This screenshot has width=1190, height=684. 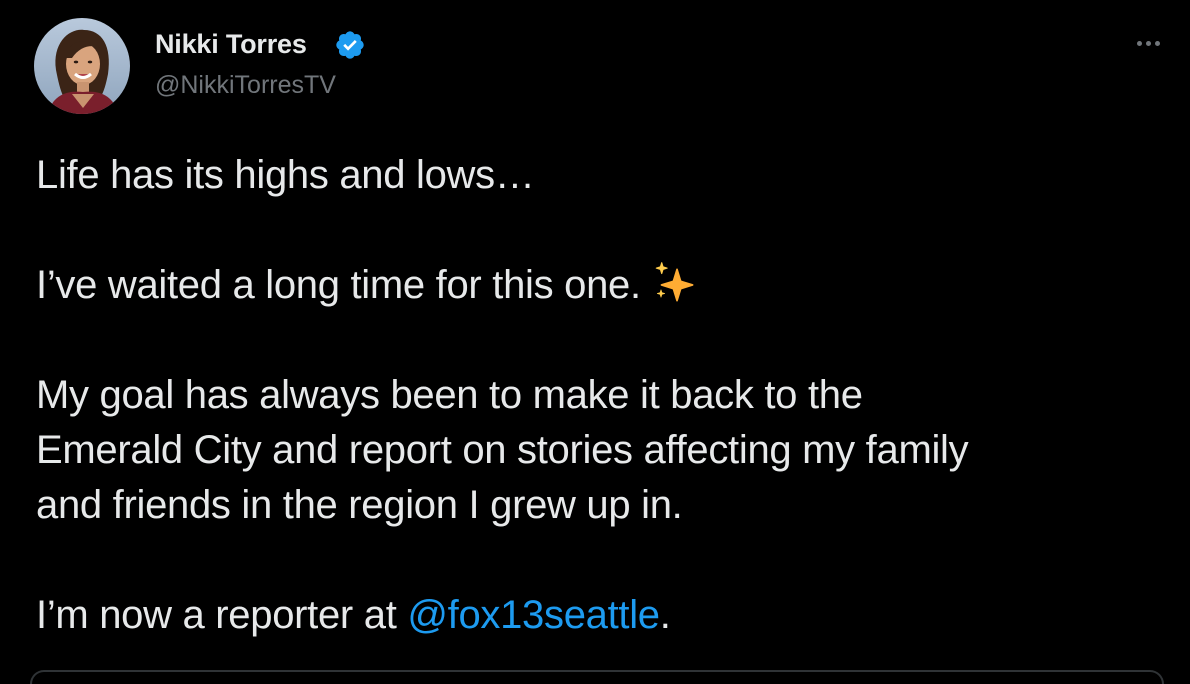 I want to click on sparkles-icon, so click(x=674, y=282).